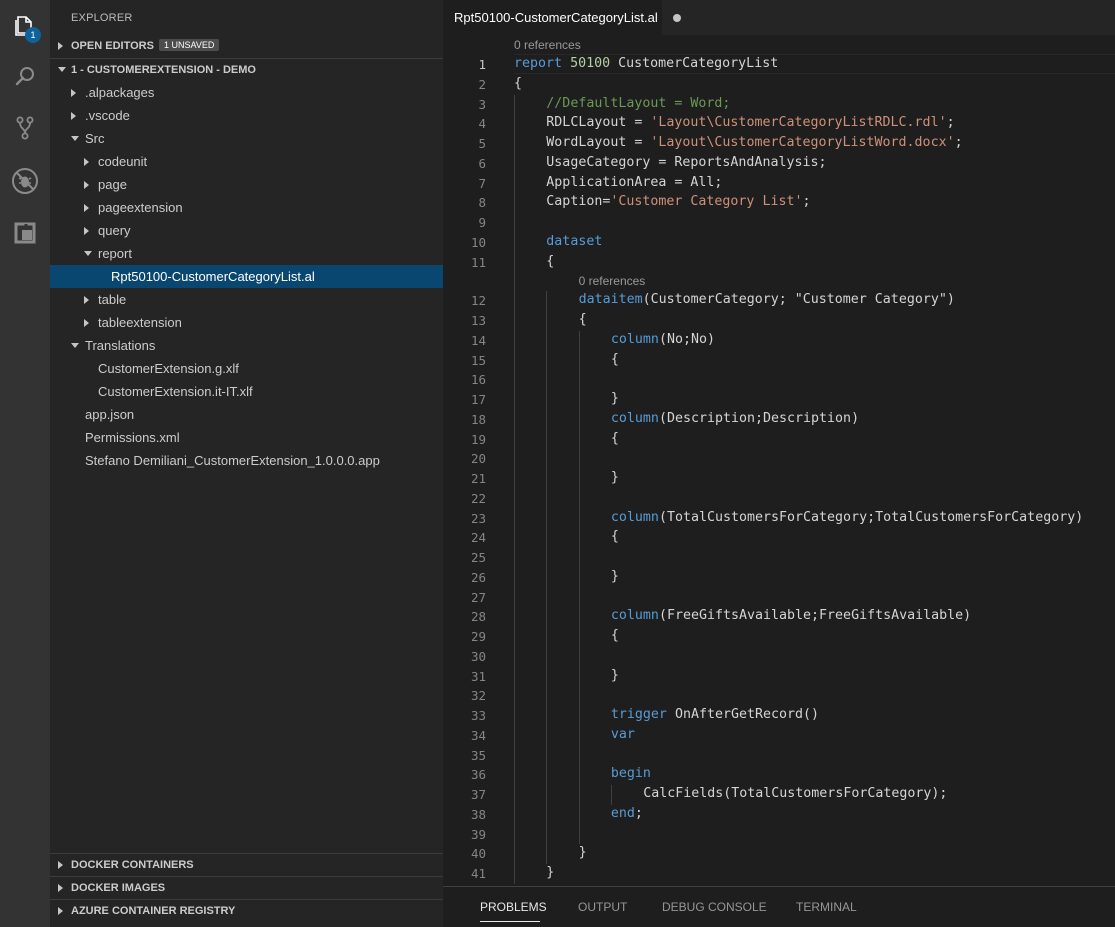 The width and height of the screenshot is (1115, 927). I want to click on code-token: UsageCategory = ReportsAndAnalysis;, so click(686, 162).